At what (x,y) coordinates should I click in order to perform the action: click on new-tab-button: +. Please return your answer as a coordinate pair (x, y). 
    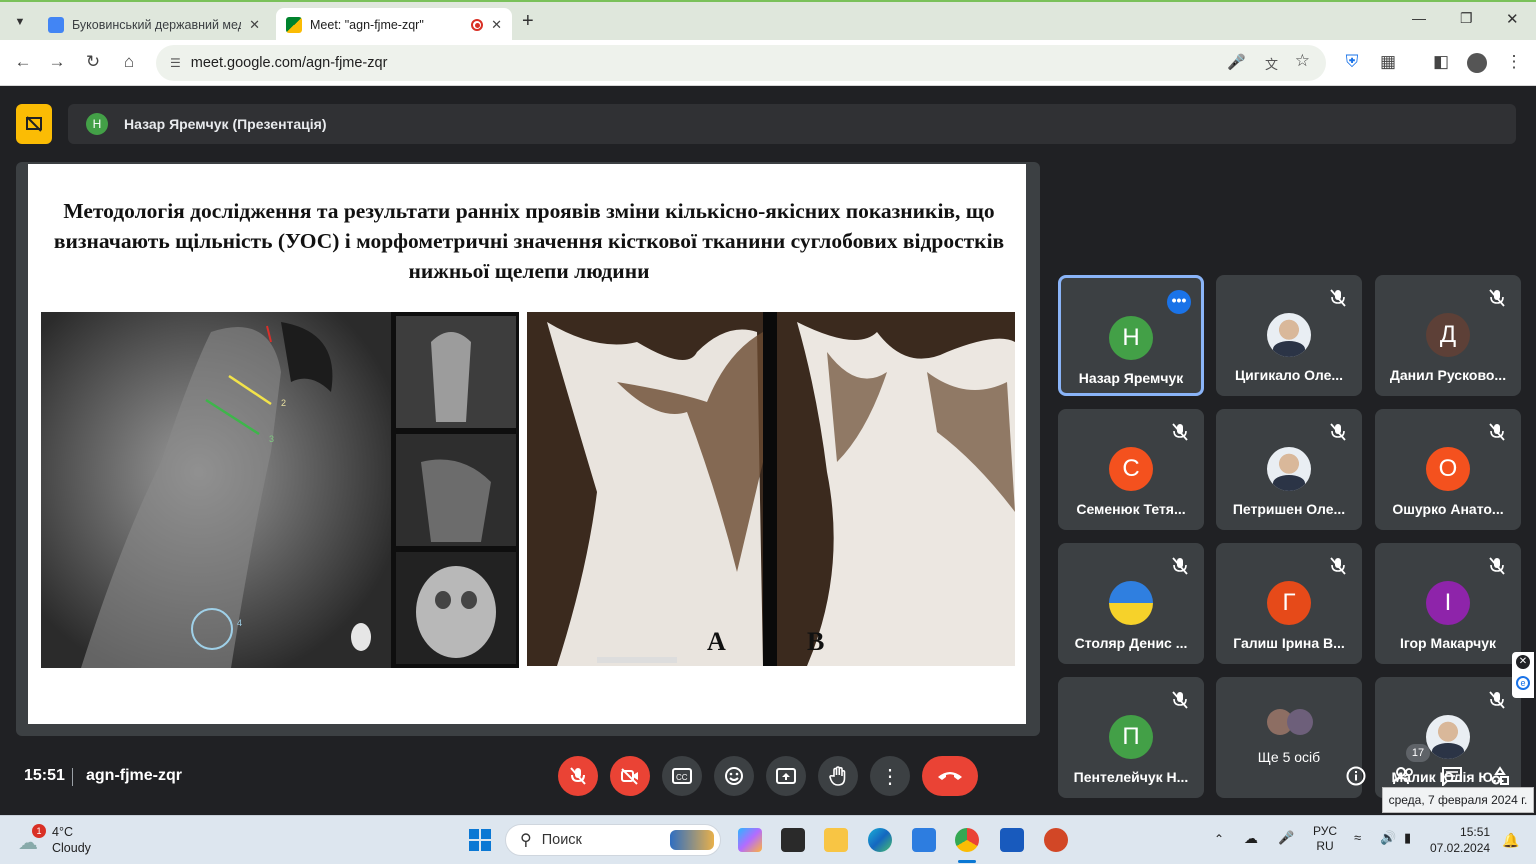
    Looking at the image, I should click on (528, 21).